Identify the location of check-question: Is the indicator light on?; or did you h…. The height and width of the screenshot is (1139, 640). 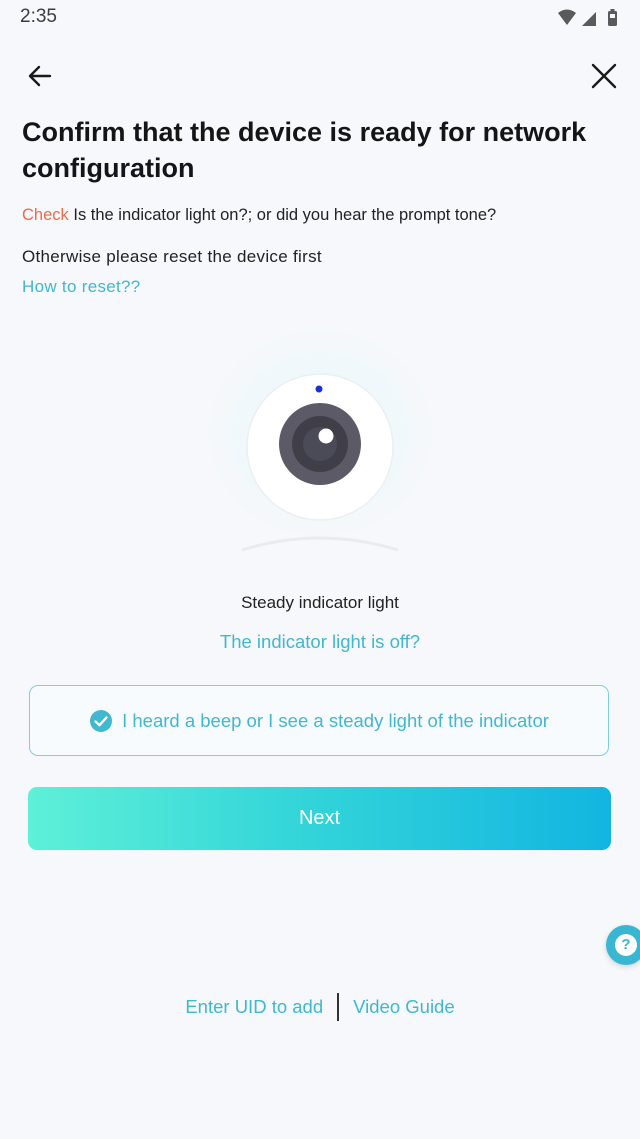
(282, 215).